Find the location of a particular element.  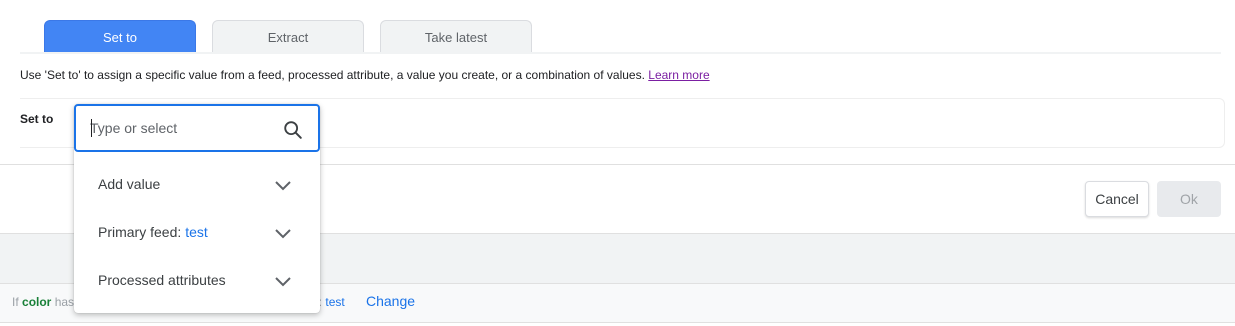

dropdown-item-processed-attributes: Processed attributes is located at coordinates (197, 280).